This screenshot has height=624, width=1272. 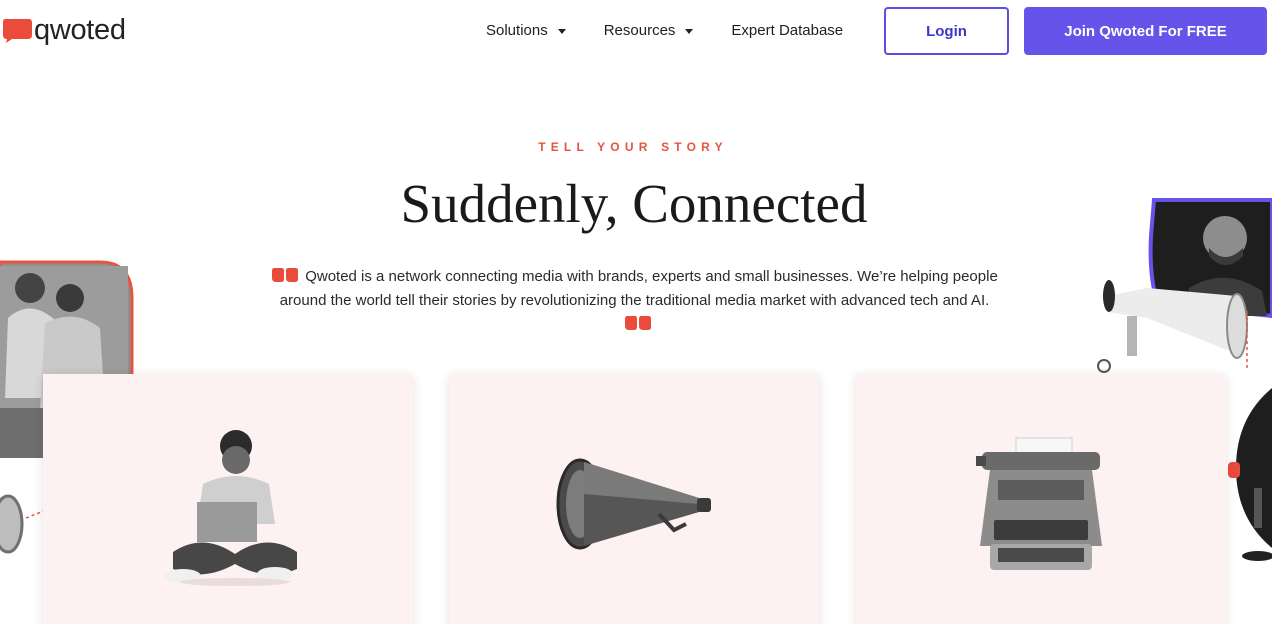 I want to click on logo-wordmark: qwoted, so click(x=80, y=29).